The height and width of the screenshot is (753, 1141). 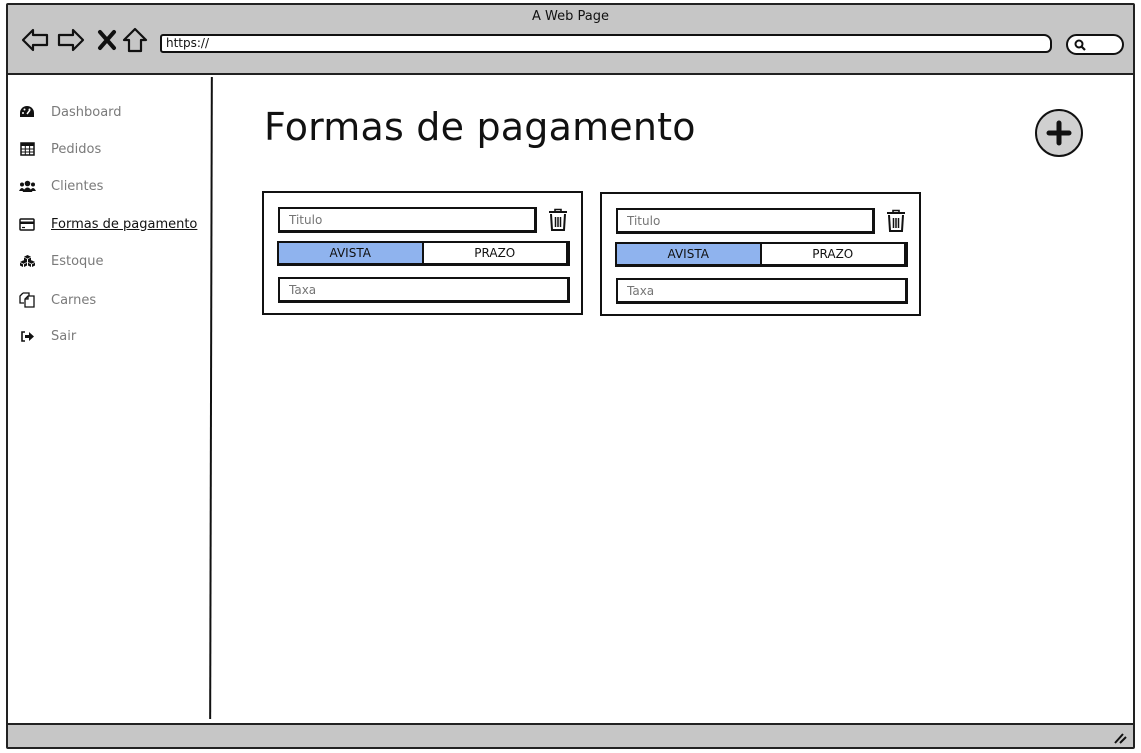 I want to click on sidebar-item-label: Carnes, so click(x=74, y=300).